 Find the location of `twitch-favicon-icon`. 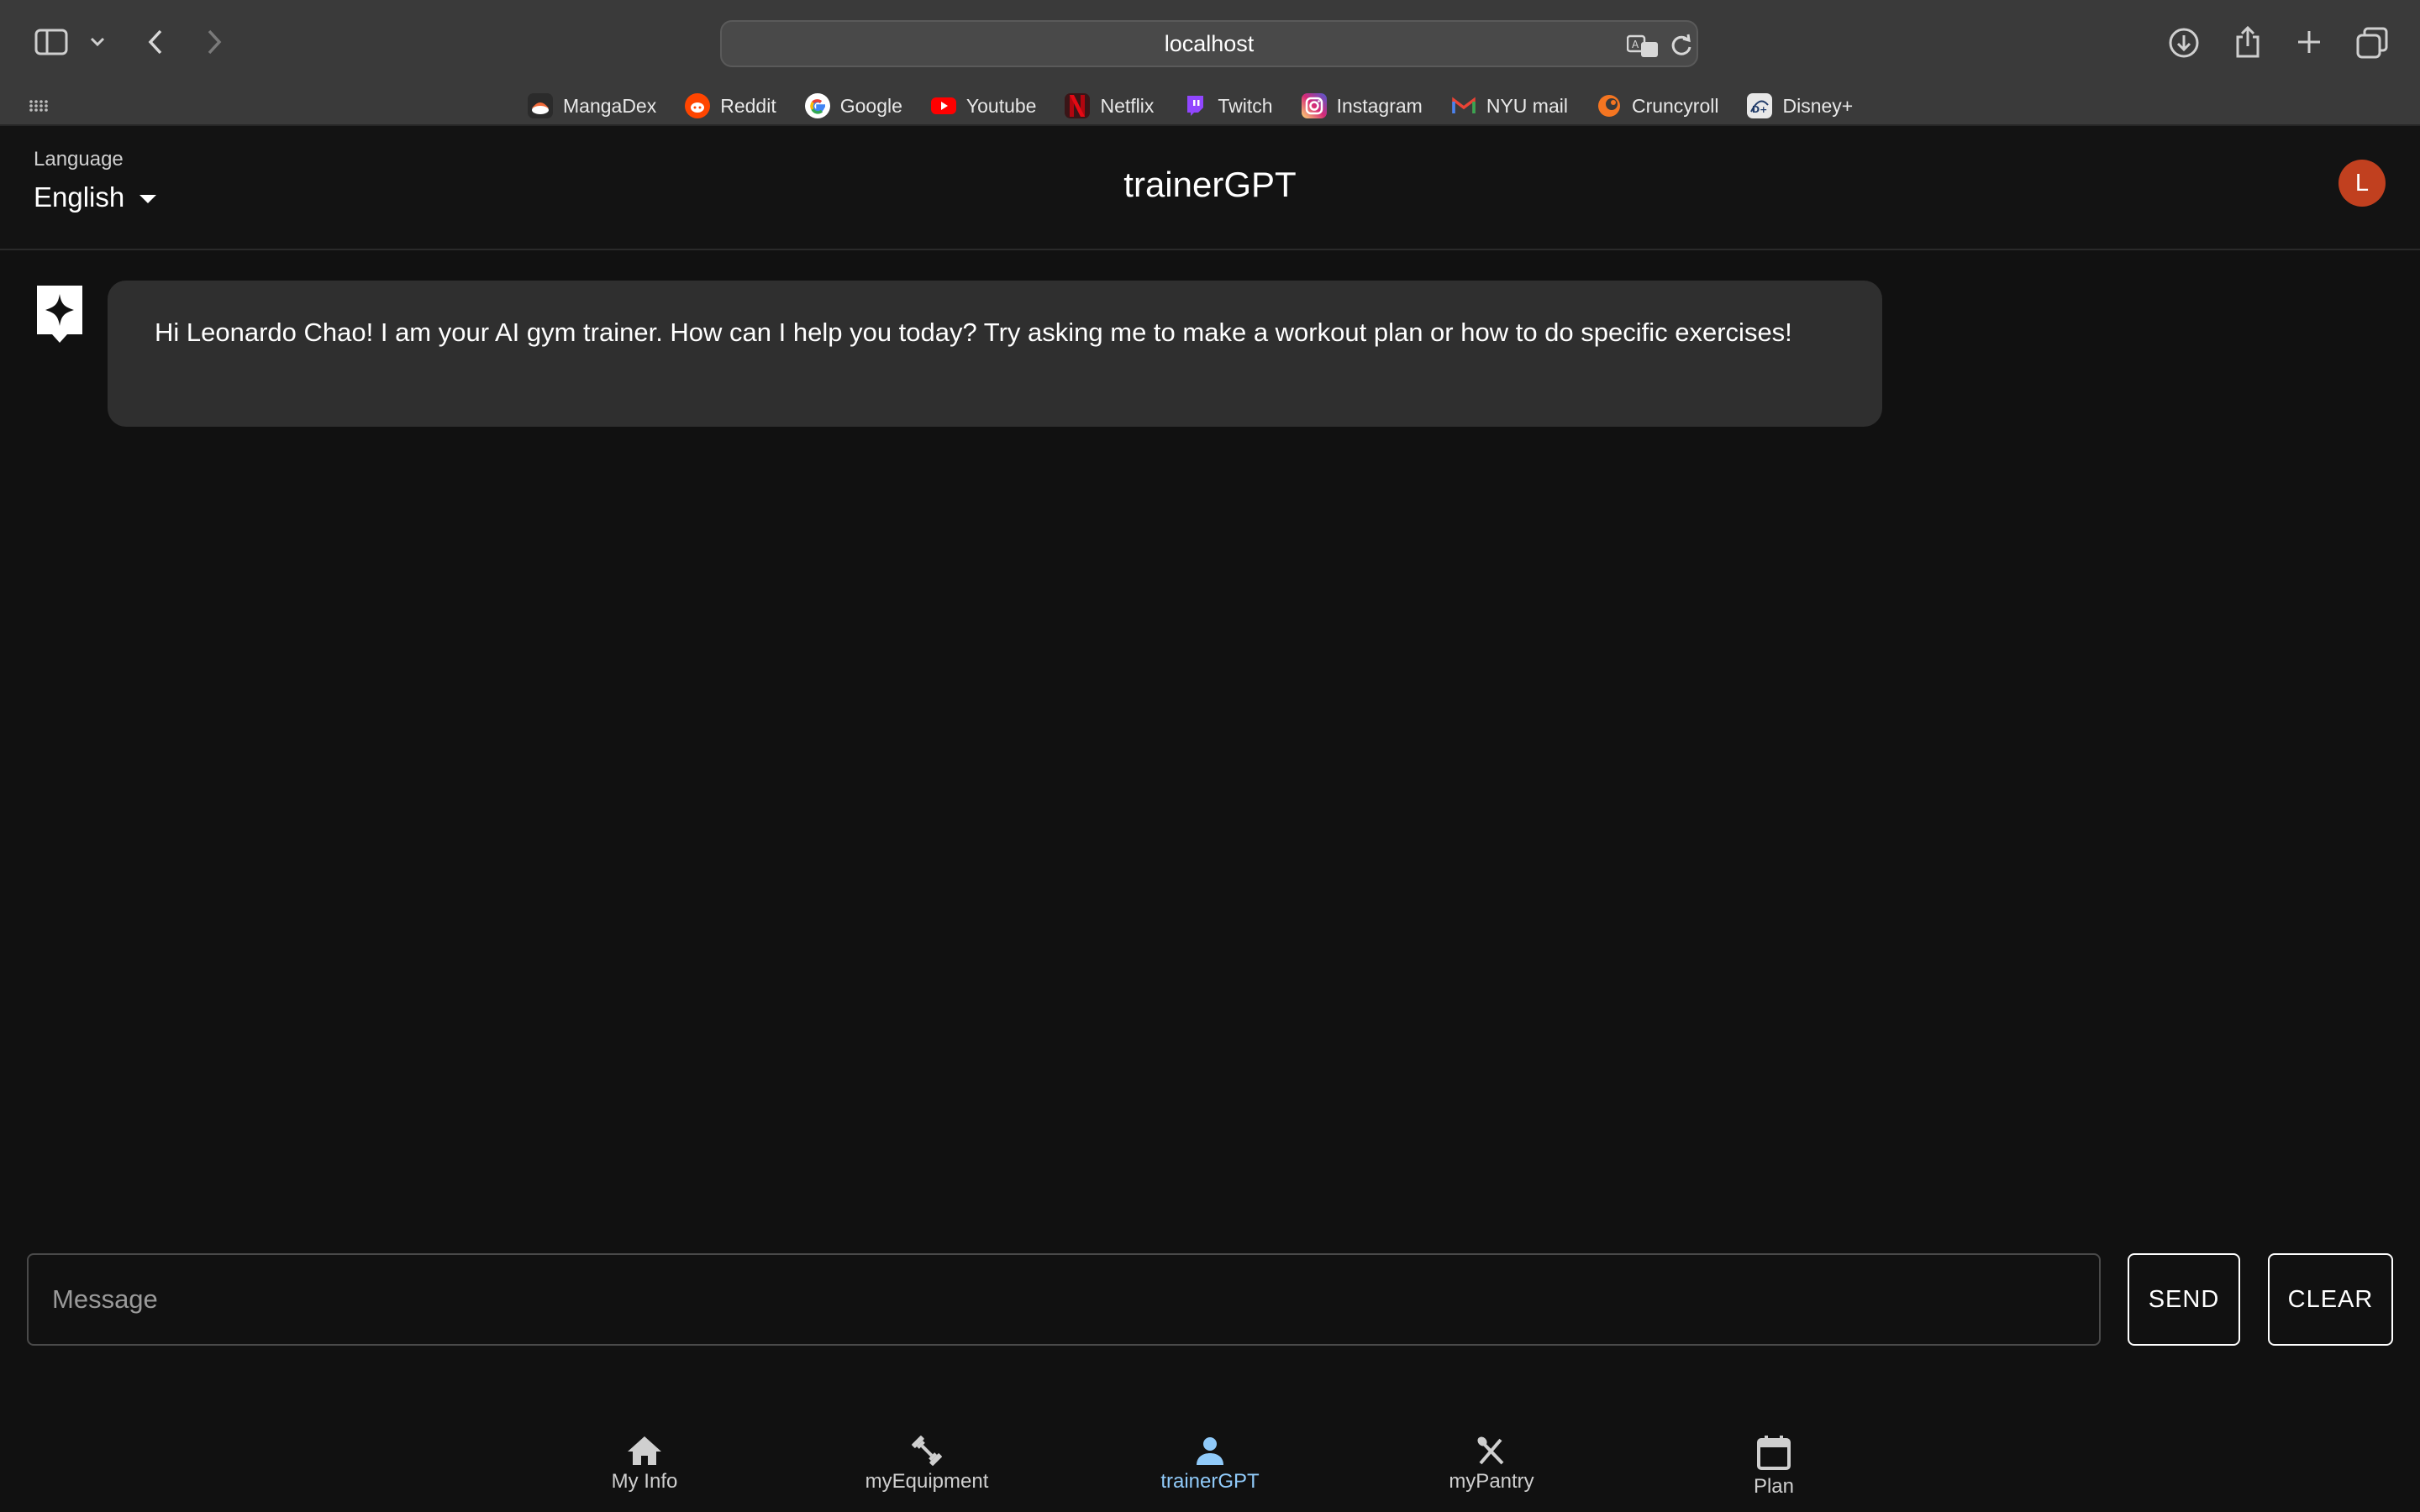

twitch-favicon-icon is located at coordinates (1195, 105).